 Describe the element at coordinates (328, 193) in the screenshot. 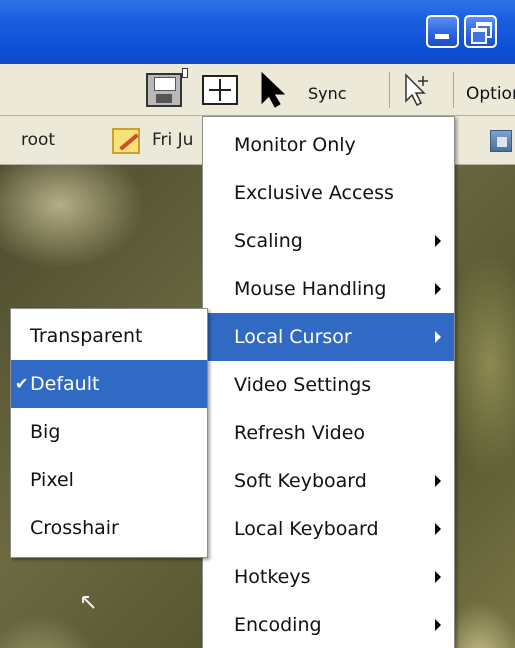

I see `menu-item-exclusive-access: Exclusive Access` at that location.